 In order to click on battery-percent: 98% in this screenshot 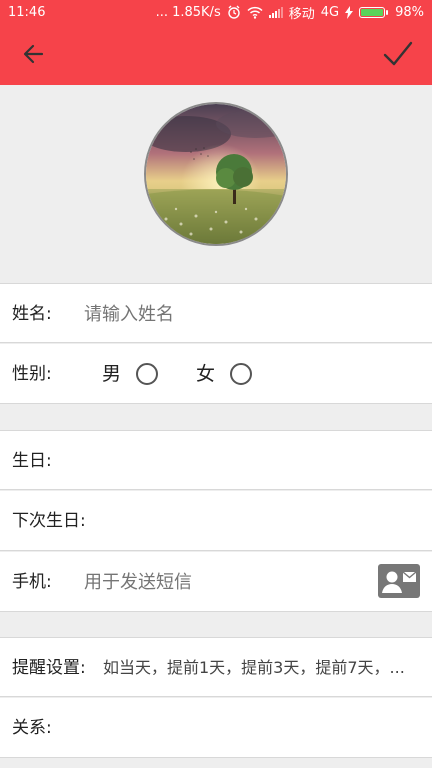, I will do `click(409, 12)`.